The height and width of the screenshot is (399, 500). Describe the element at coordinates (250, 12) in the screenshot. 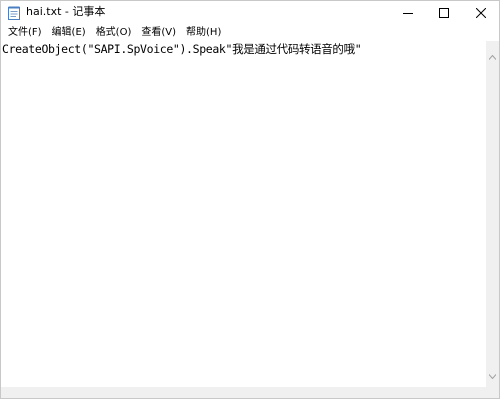

I see `title-bar: hai.txt - 记事本` at that location.